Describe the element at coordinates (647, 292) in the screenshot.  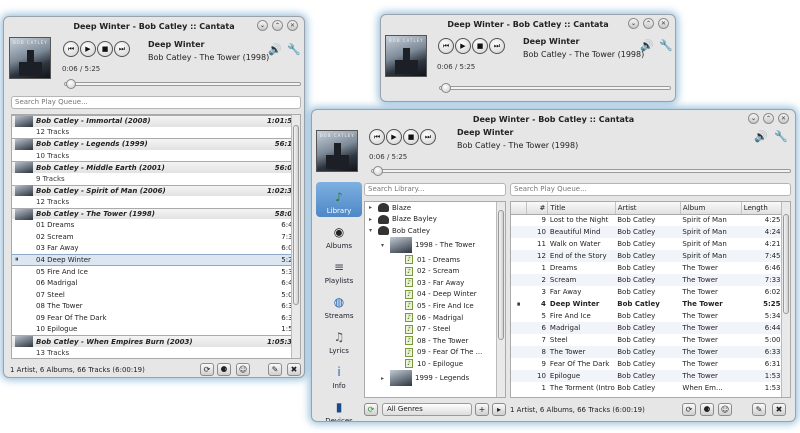
I see `table-row: 3 Far Away Bob Catley The Tower 6:02` at that location.